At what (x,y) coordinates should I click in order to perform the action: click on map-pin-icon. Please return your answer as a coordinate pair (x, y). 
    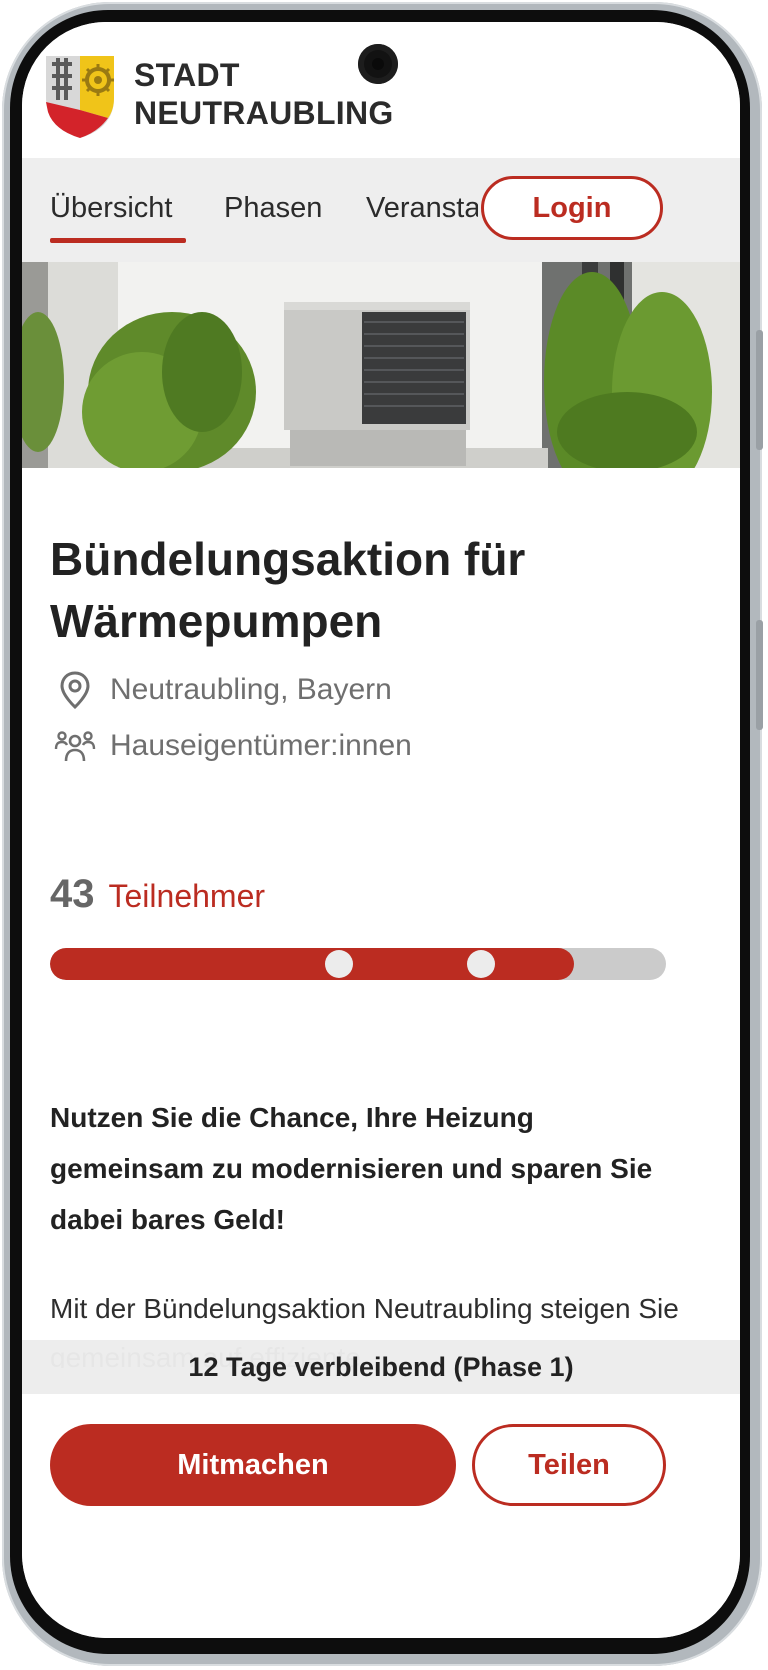
    Looking at the image, I should click on (75, 690).